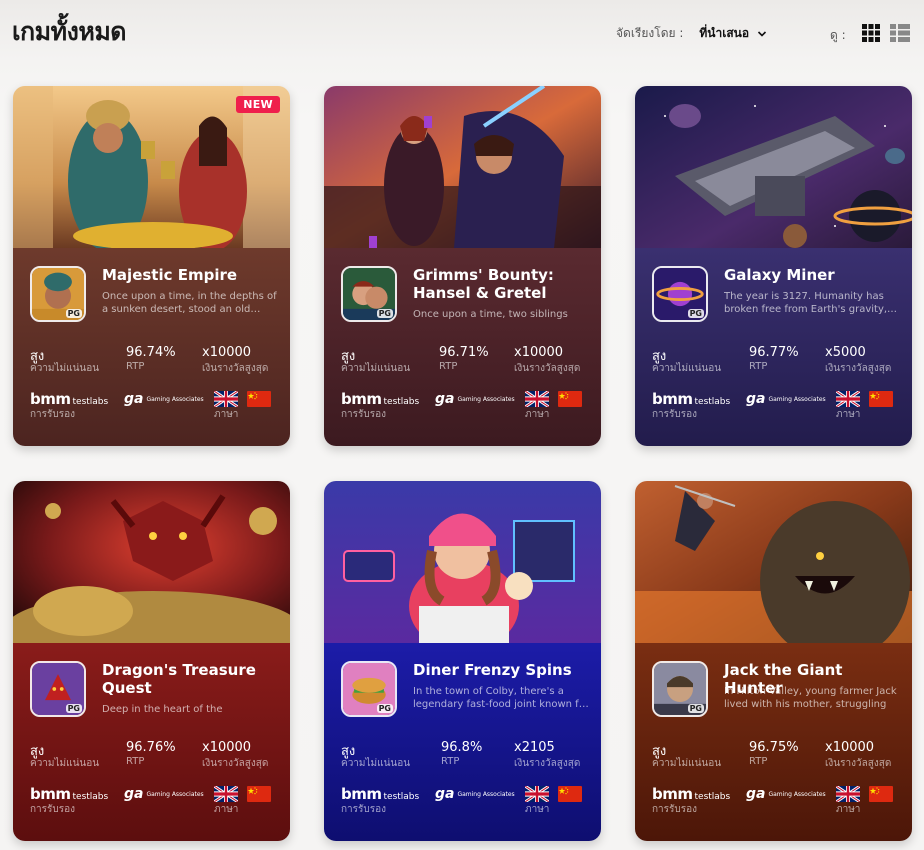  Describe the element at coordinates (691, 33) in the screenshot. I see `sort-bar: จัดเรียงโดย : ที่นำเสนอ` at that location.